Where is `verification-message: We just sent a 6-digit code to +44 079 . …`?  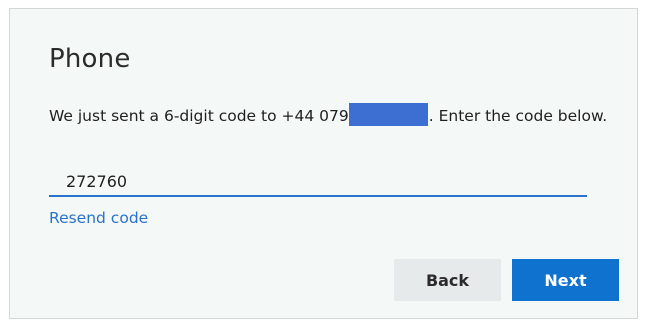 verification-message: We just sent a 6-digit code to +44 079 . … is located at coordinates (329, 115).